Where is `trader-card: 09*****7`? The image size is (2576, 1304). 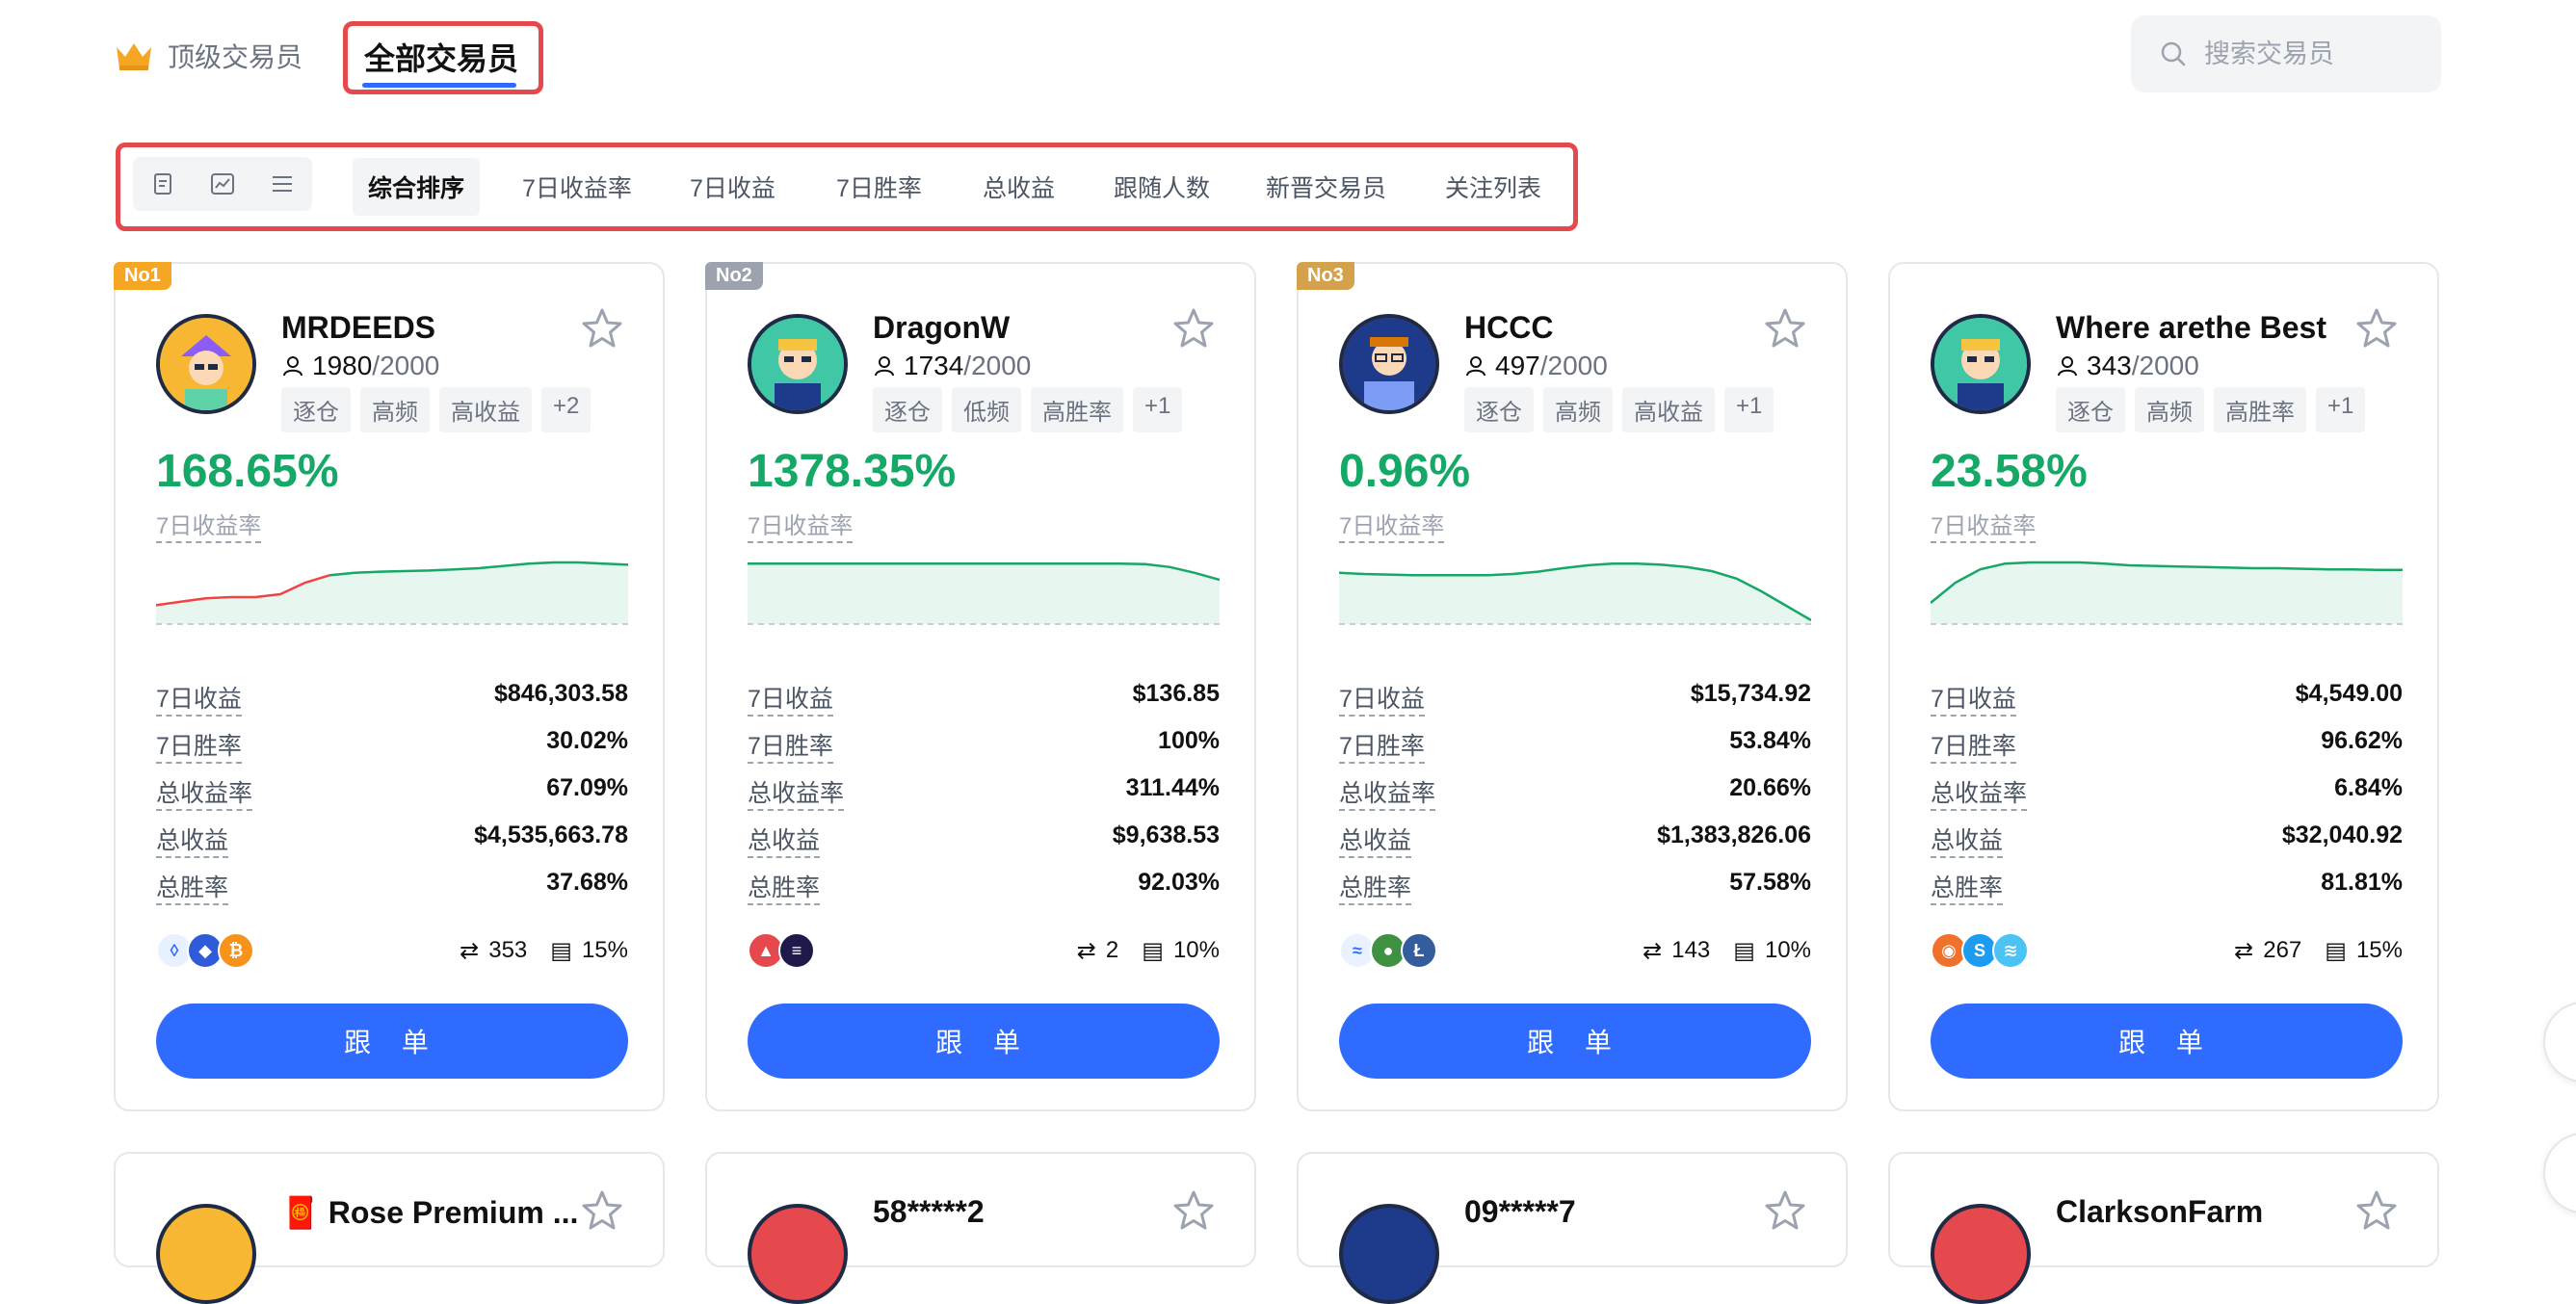
trader-card: 09*****7 is located at coordinates (1573, 1228).